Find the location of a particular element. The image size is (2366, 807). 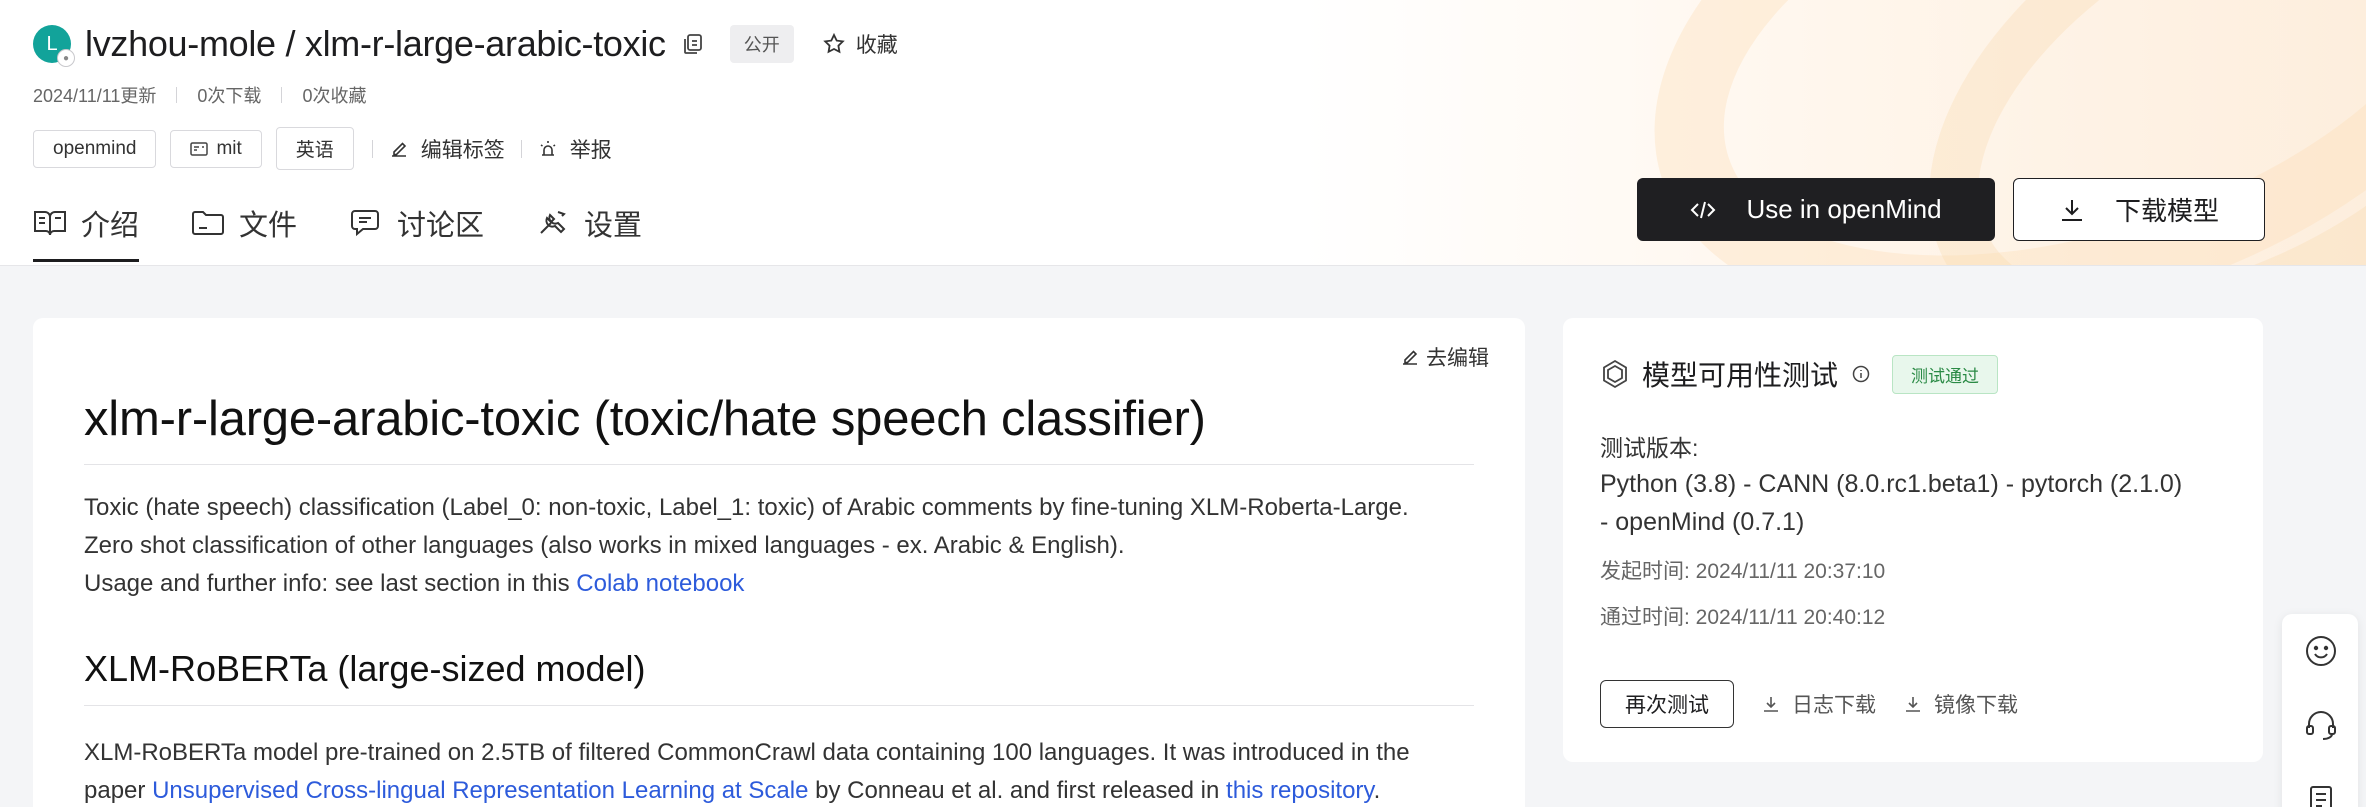

availability-header: 模型可用性测试 测试通过 is located at coordinates (1799, 374).